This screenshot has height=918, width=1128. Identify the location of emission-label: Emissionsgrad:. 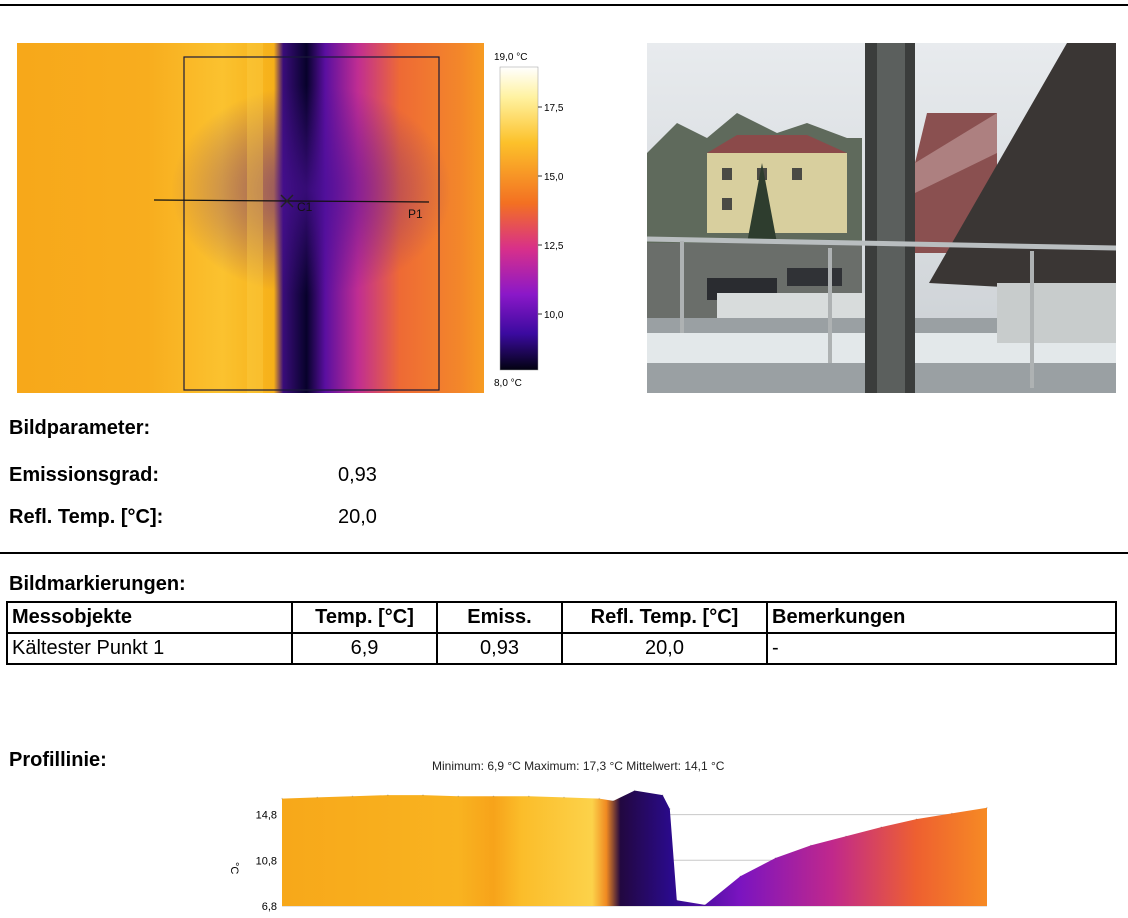
(84, 475).